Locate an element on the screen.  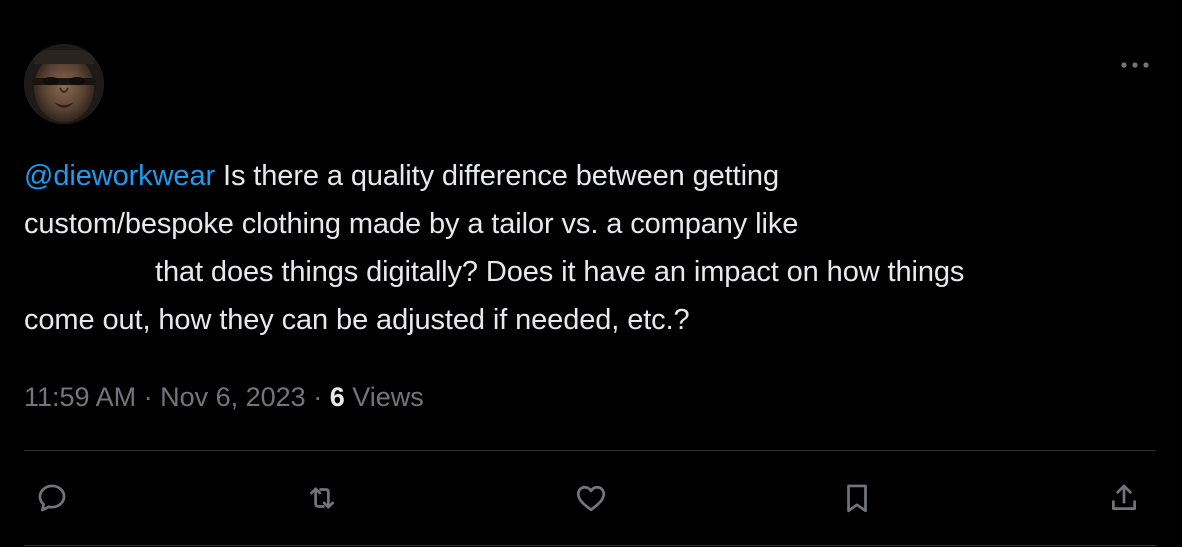
retweet-button is located at coordinates (322, 498).